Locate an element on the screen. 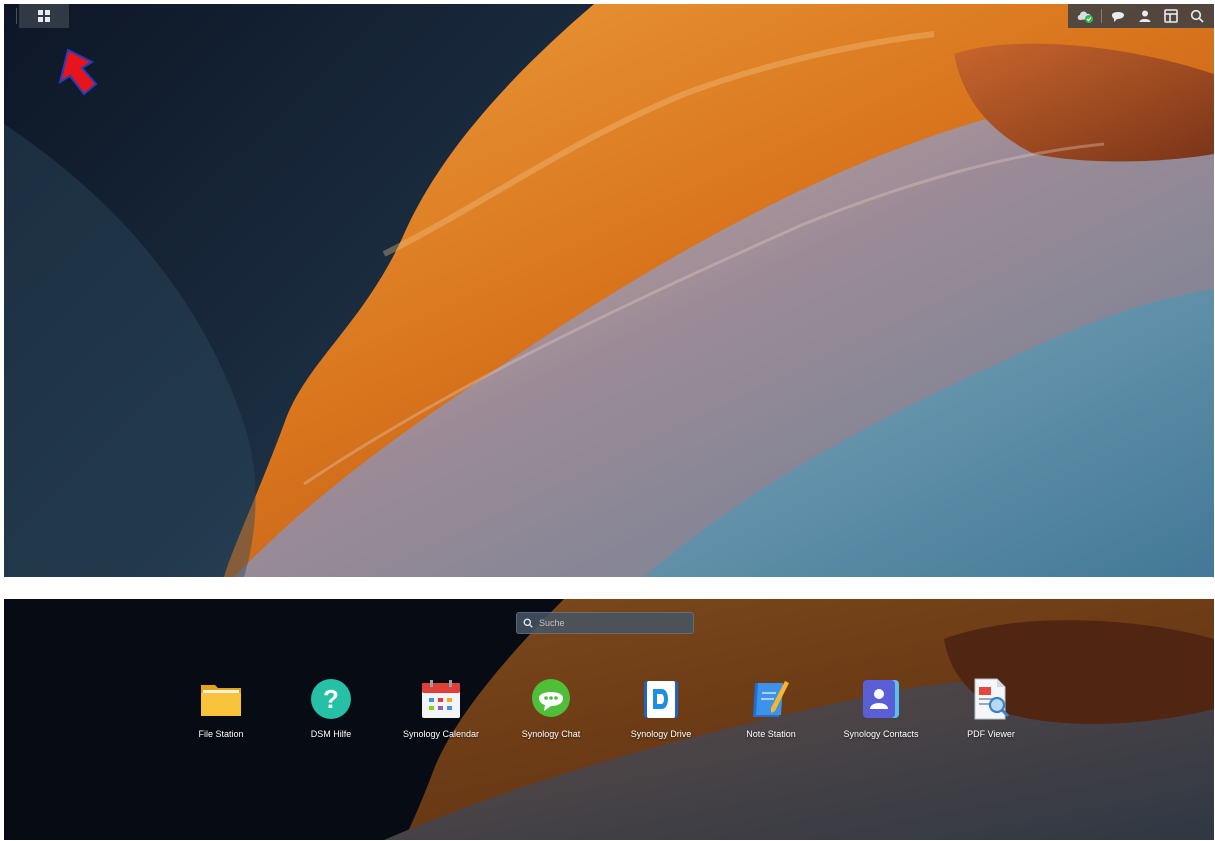 This screenshot has height=841, width=1215. app-label: PDF Viewer is located at coordinates (991, 734).